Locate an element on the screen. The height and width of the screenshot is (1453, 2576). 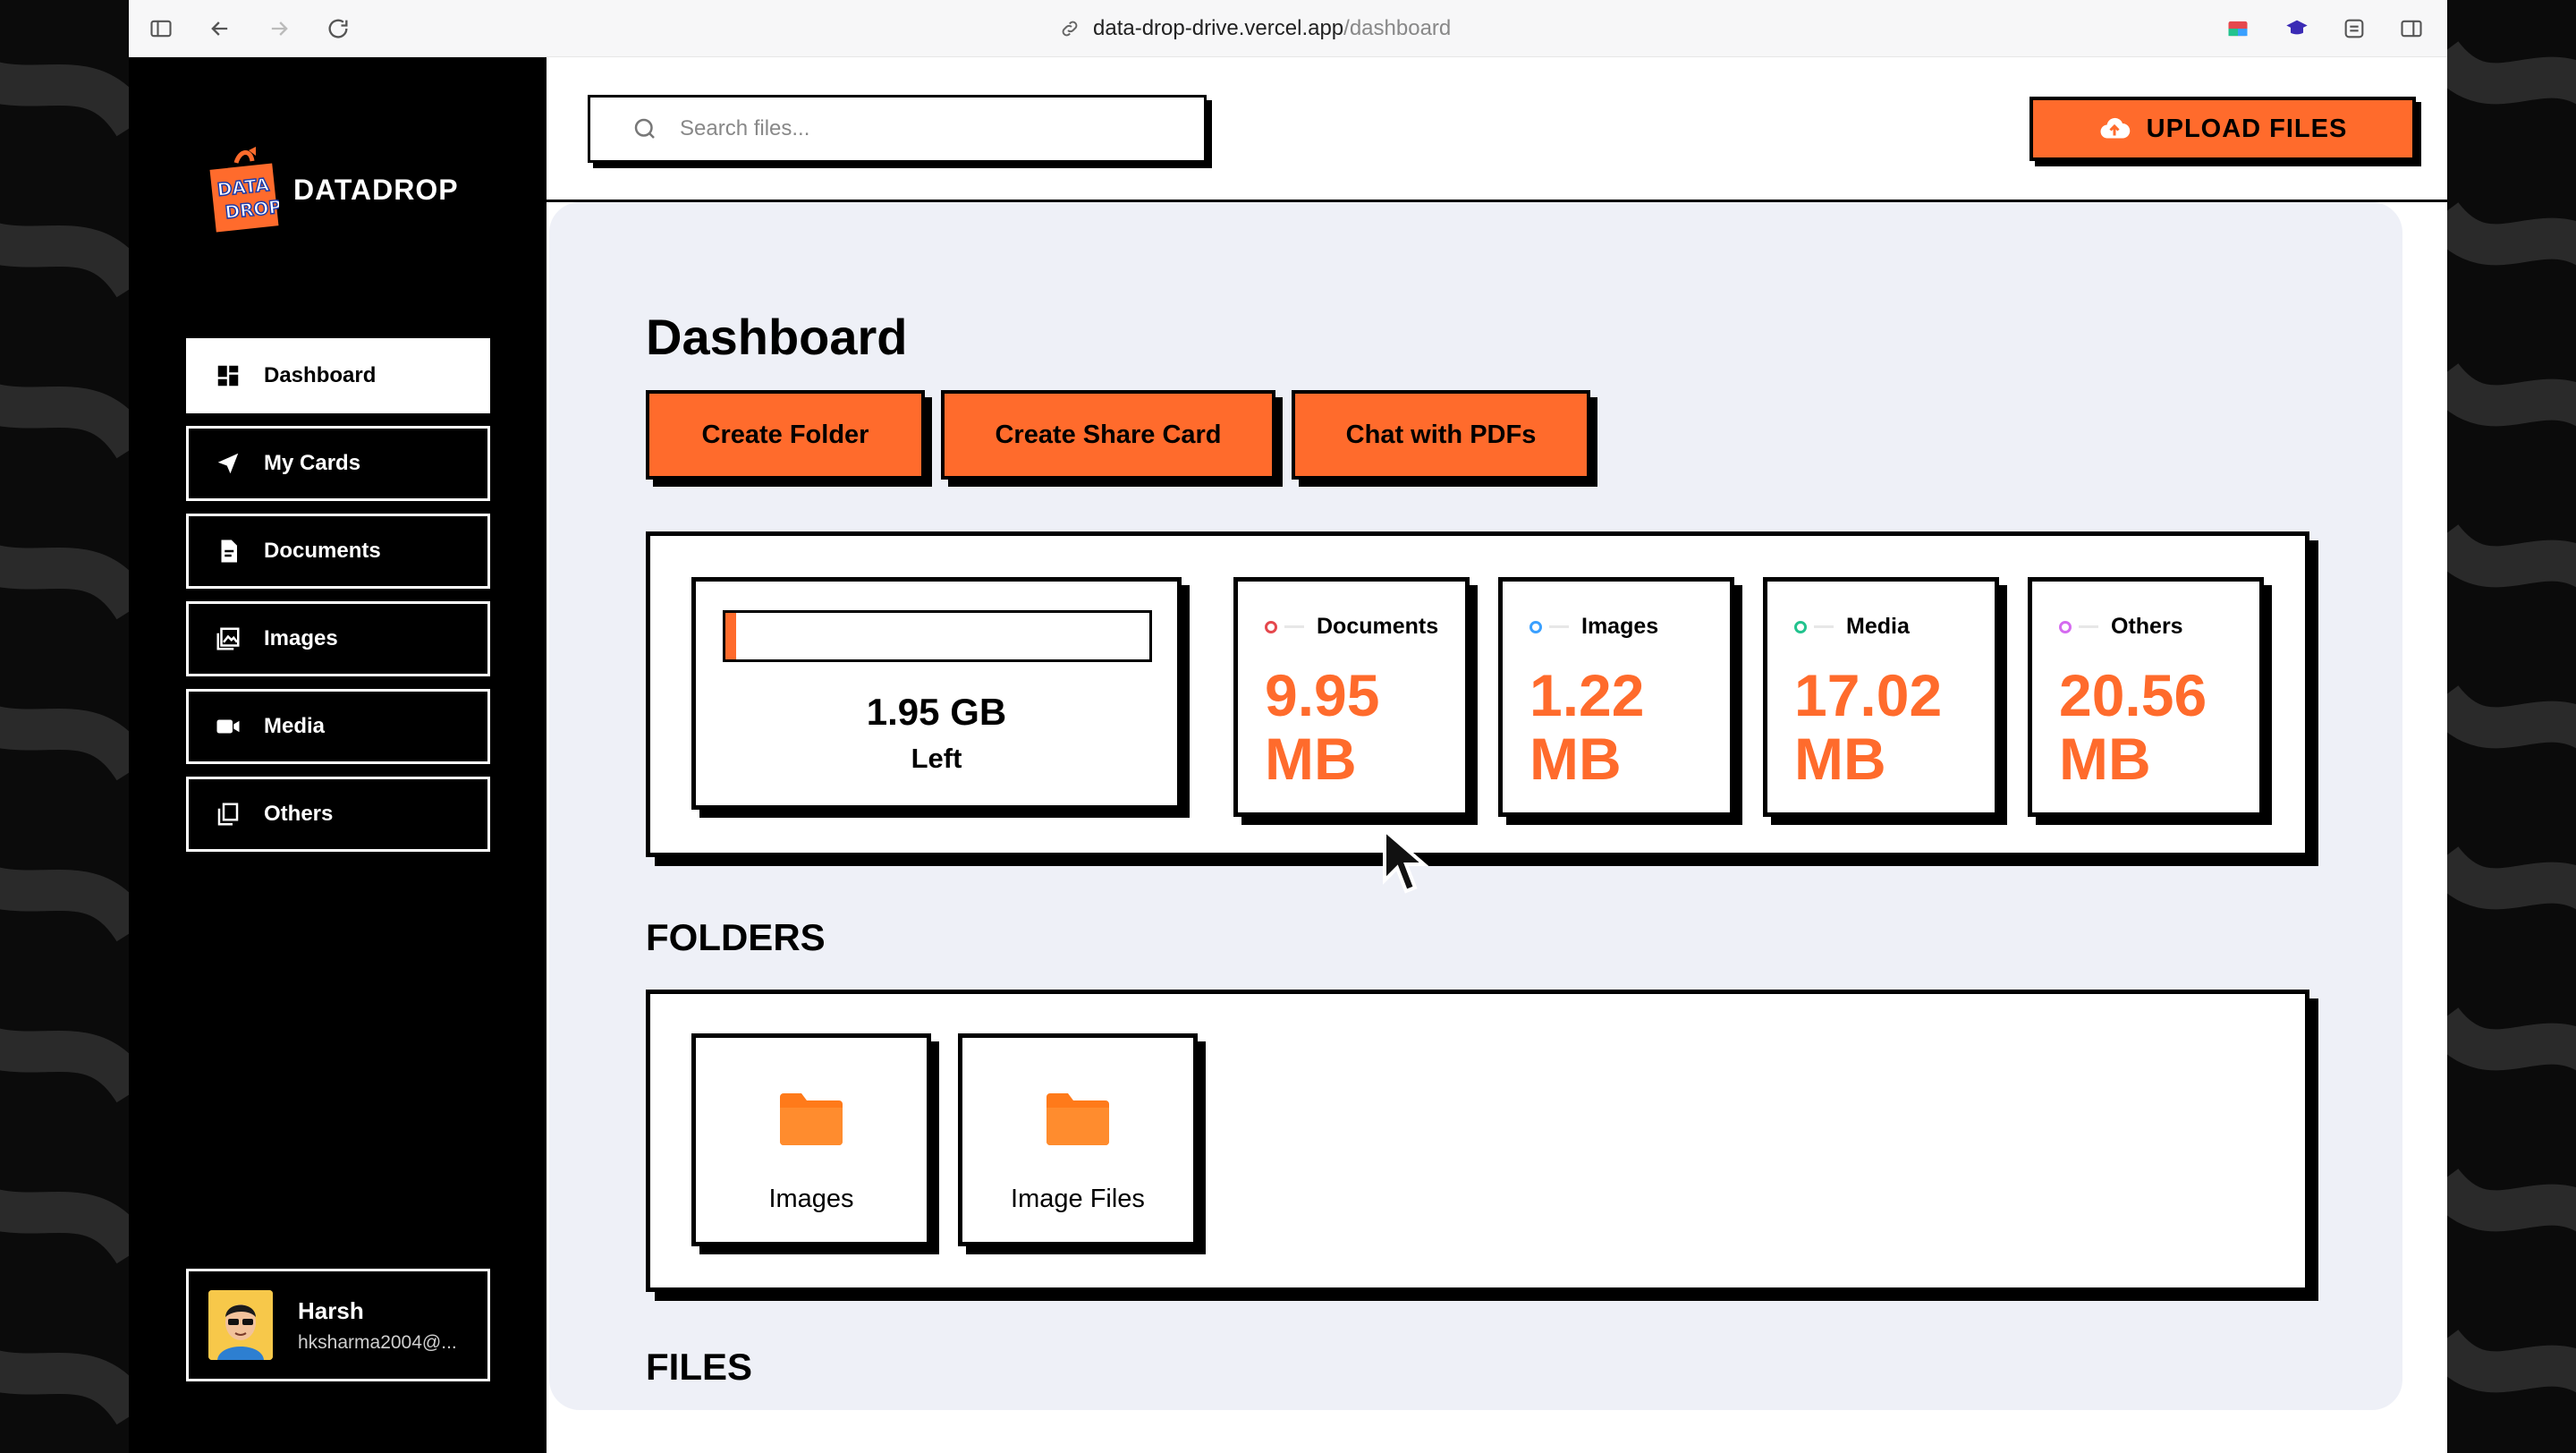
video-icon is located at coordinates (228, 726).